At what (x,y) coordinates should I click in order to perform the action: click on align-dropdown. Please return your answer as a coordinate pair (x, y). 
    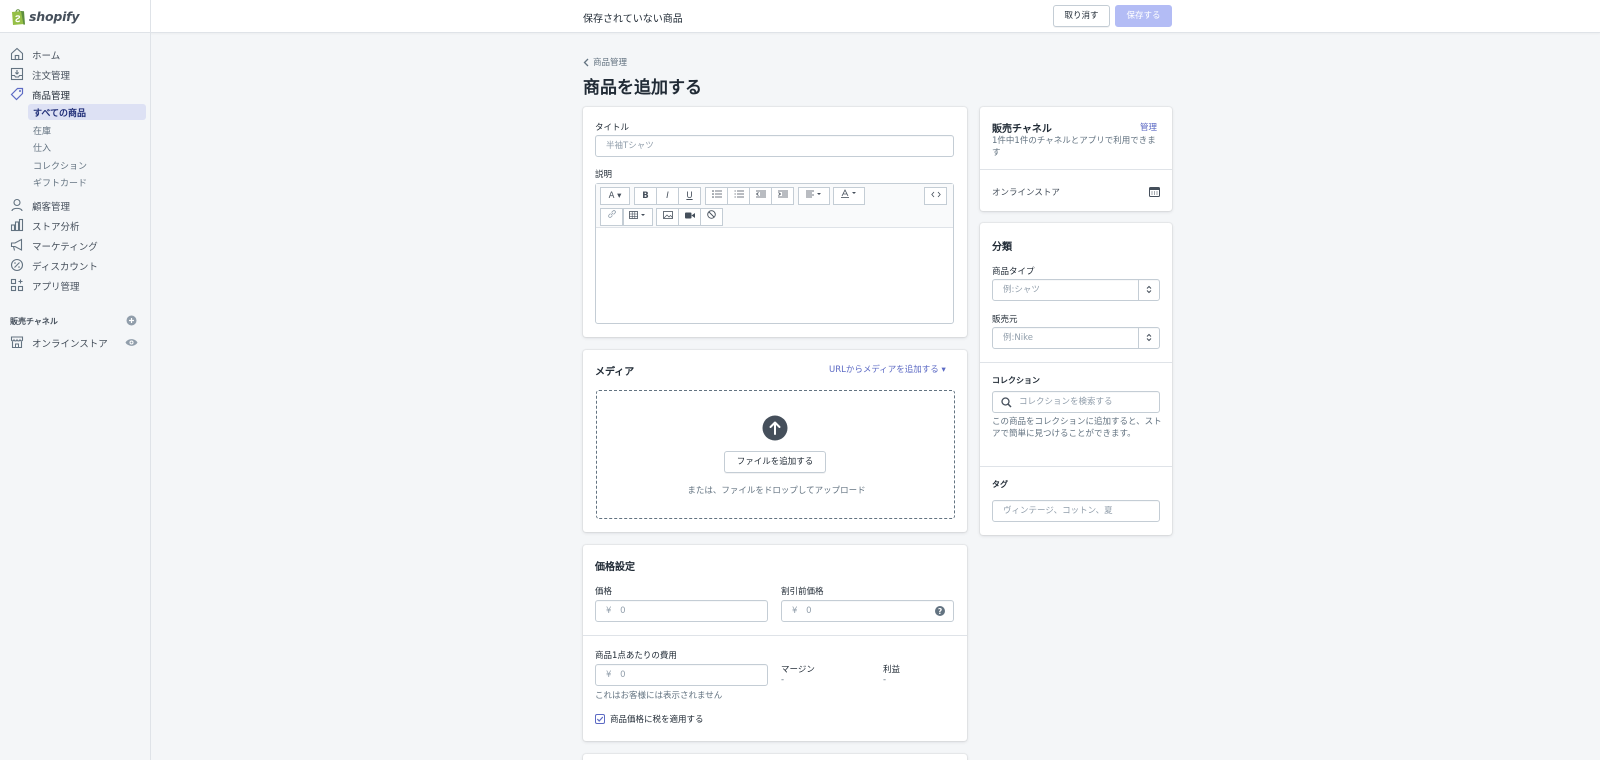
    Looking at the image, I should click on (814, 196).